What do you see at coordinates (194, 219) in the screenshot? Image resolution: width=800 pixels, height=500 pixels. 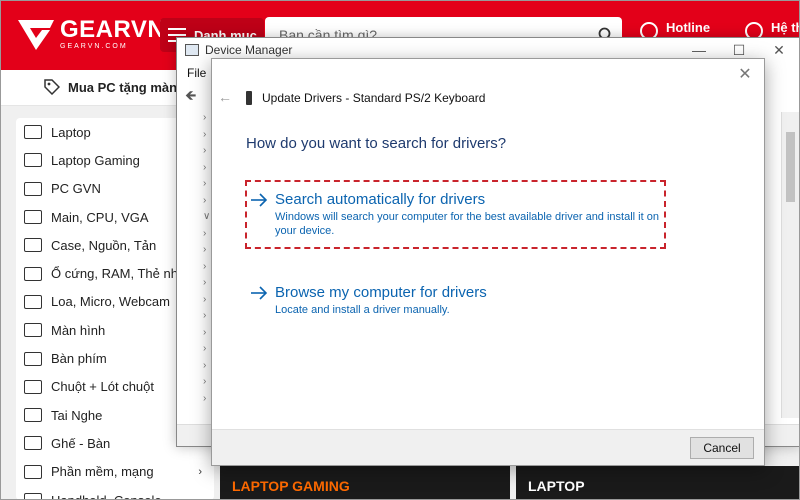 I see `expand-down-icon: ∨` at bounding box center [194, 219].